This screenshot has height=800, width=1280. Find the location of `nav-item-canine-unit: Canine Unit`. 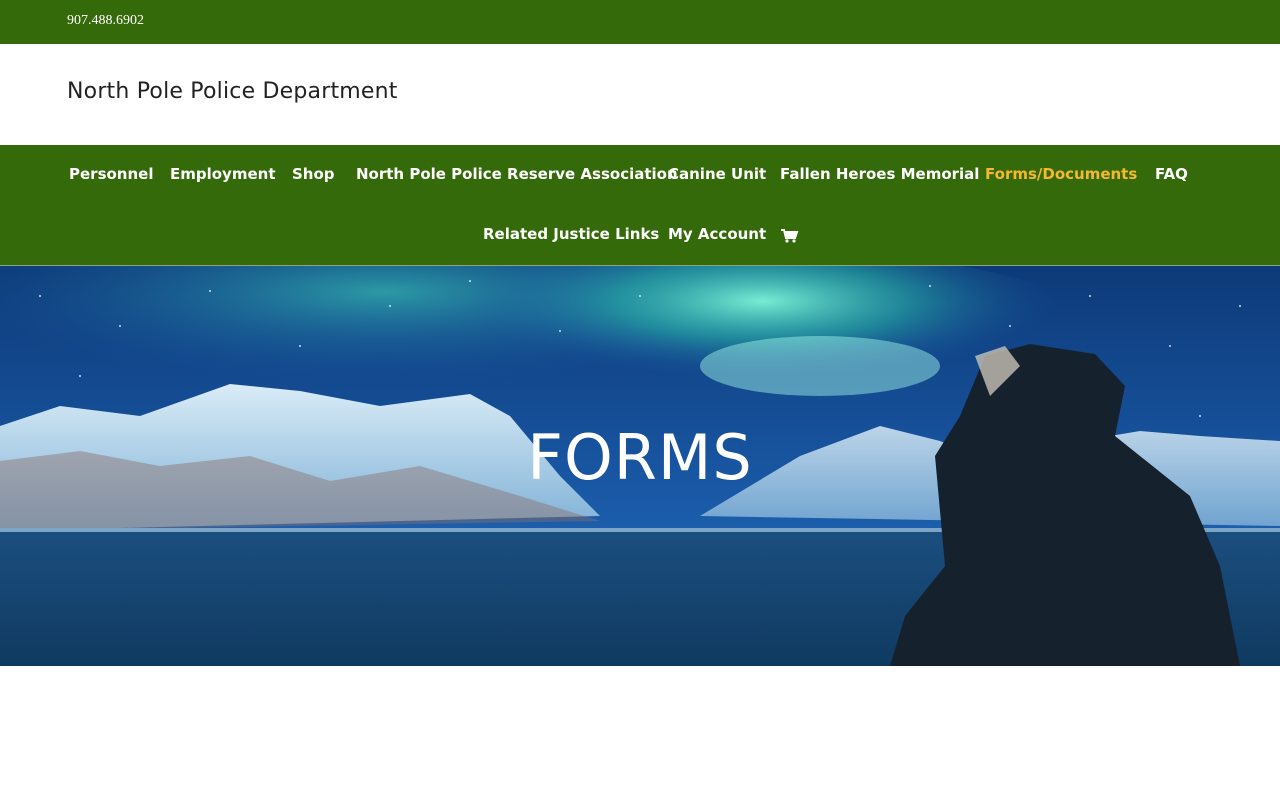

nav-item-canine-unit: Canine Unit is located at coordinates (717, 174).